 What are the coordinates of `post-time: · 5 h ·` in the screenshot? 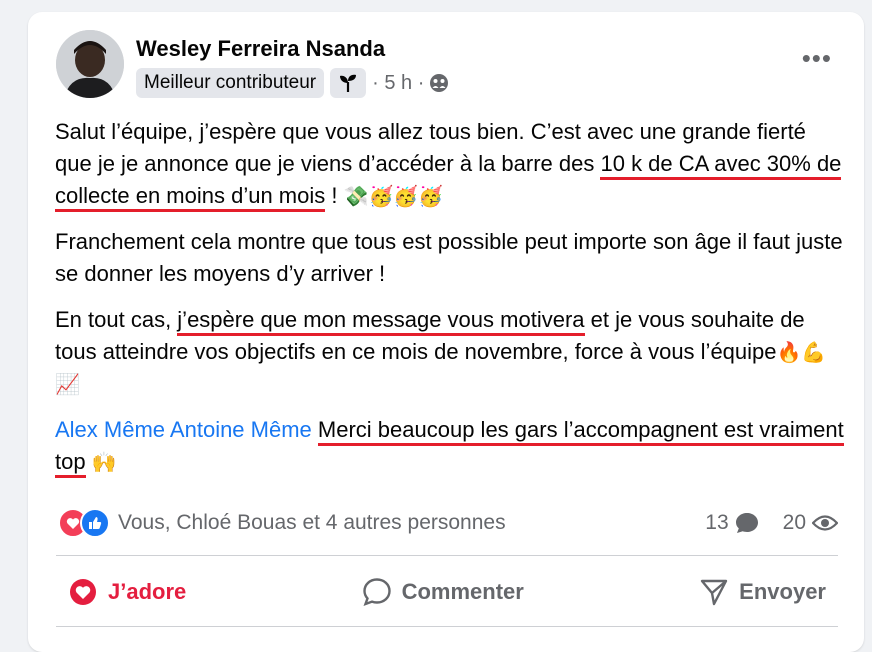 It's located at (398, 83).